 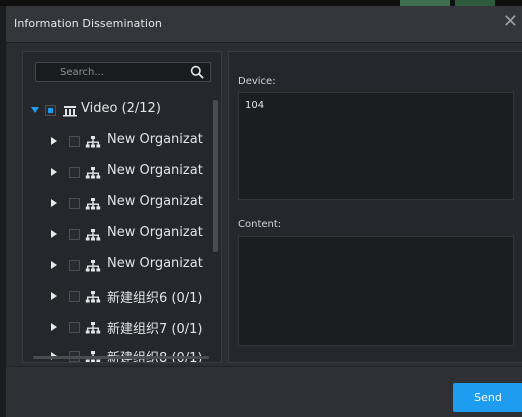 I want to click on tree-root-video: Video (2/12), so click(x=118, y=111).